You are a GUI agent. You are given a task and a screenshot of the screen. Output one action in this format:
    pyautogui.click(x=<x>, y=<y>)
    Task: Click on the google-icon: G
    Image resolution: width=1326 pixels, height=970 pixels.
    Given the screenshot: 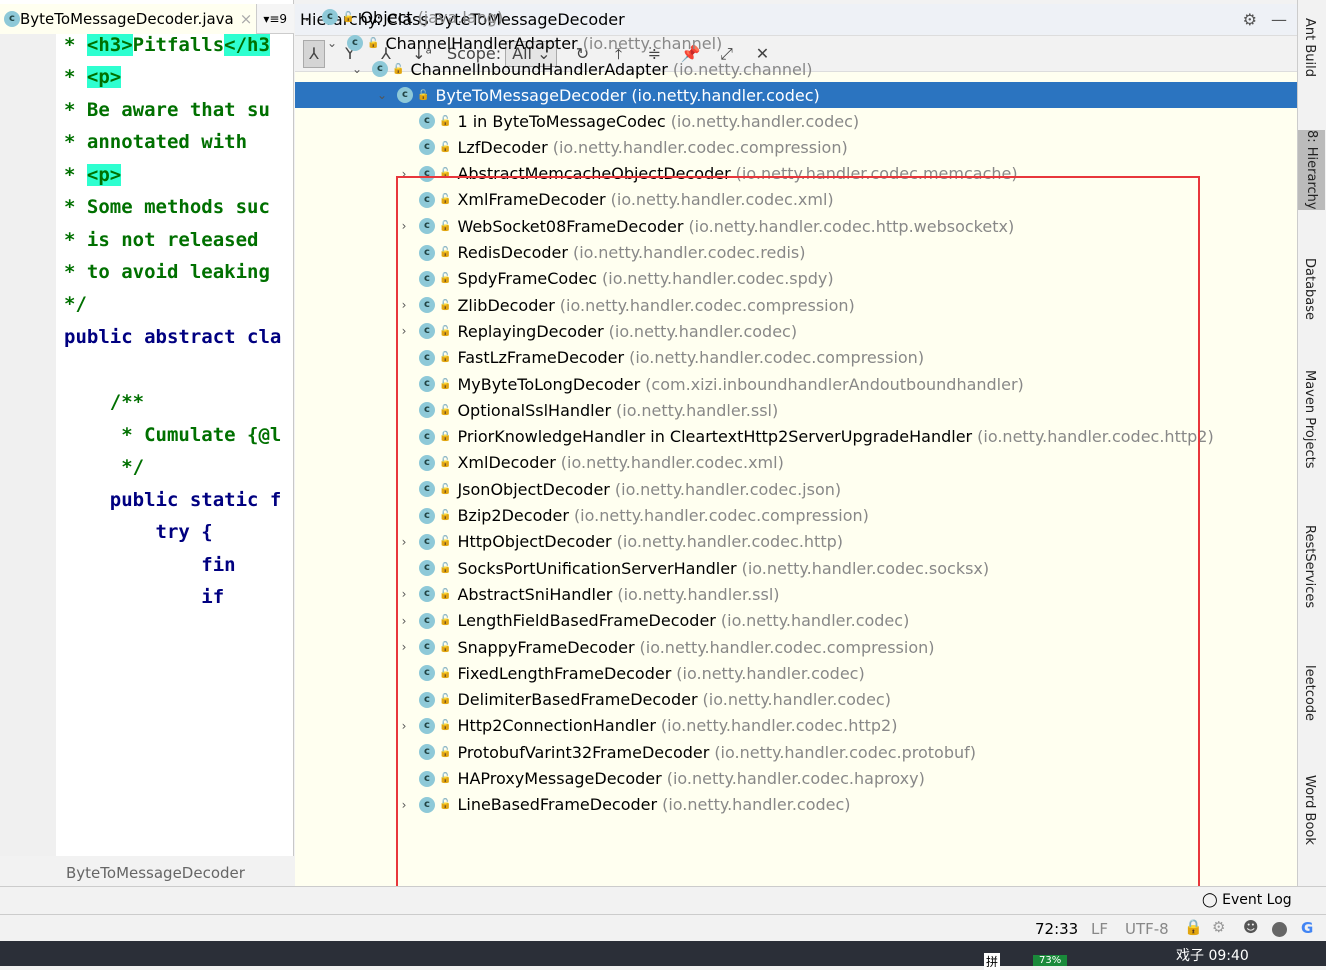 What is the action you would take?
    pyautogui.click(x=1307, y=928)
    